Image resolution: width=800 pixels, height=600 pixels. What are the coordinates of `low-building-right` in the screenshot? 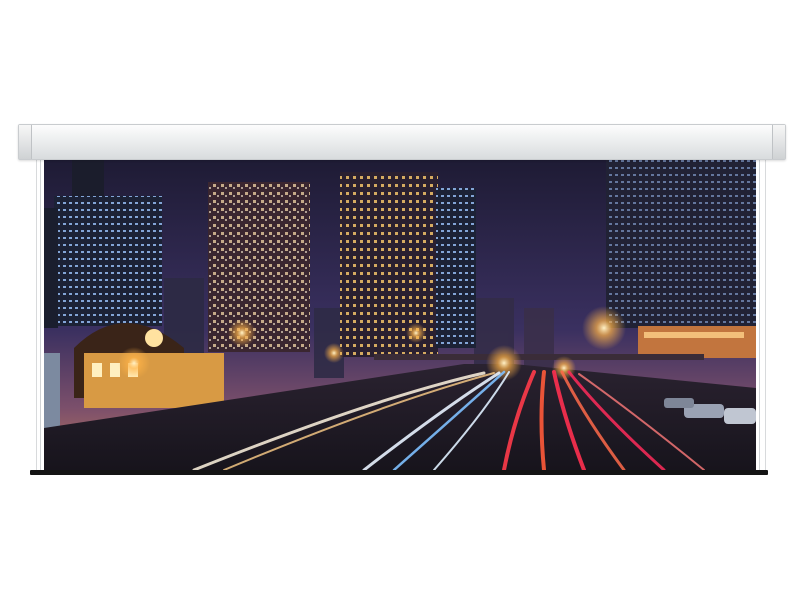 It's located at (697, 342).